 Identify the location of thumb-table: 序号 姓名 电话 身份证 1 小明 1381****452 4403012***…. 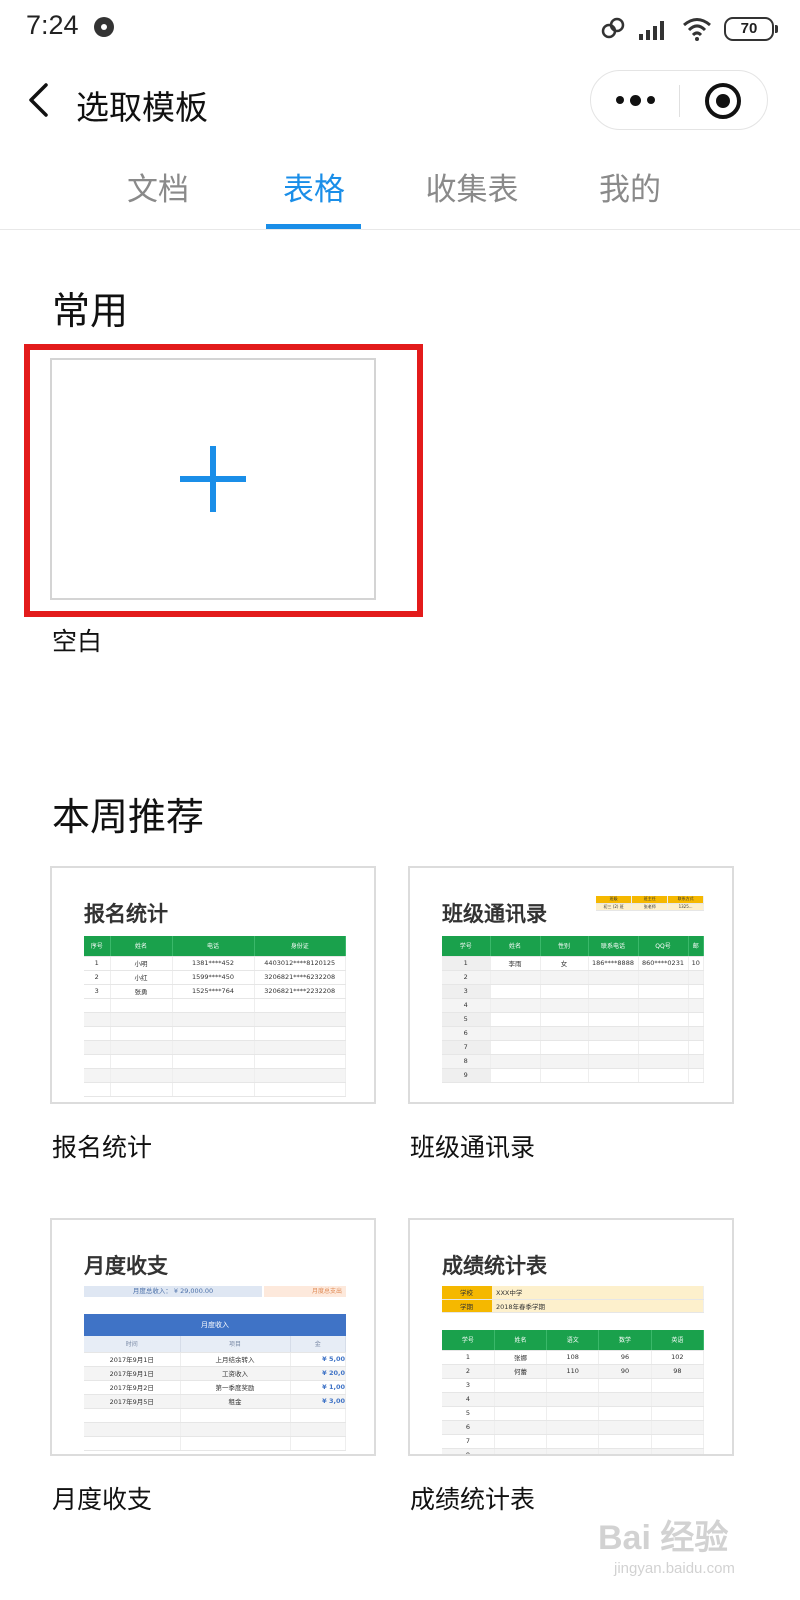
(215, 1016).